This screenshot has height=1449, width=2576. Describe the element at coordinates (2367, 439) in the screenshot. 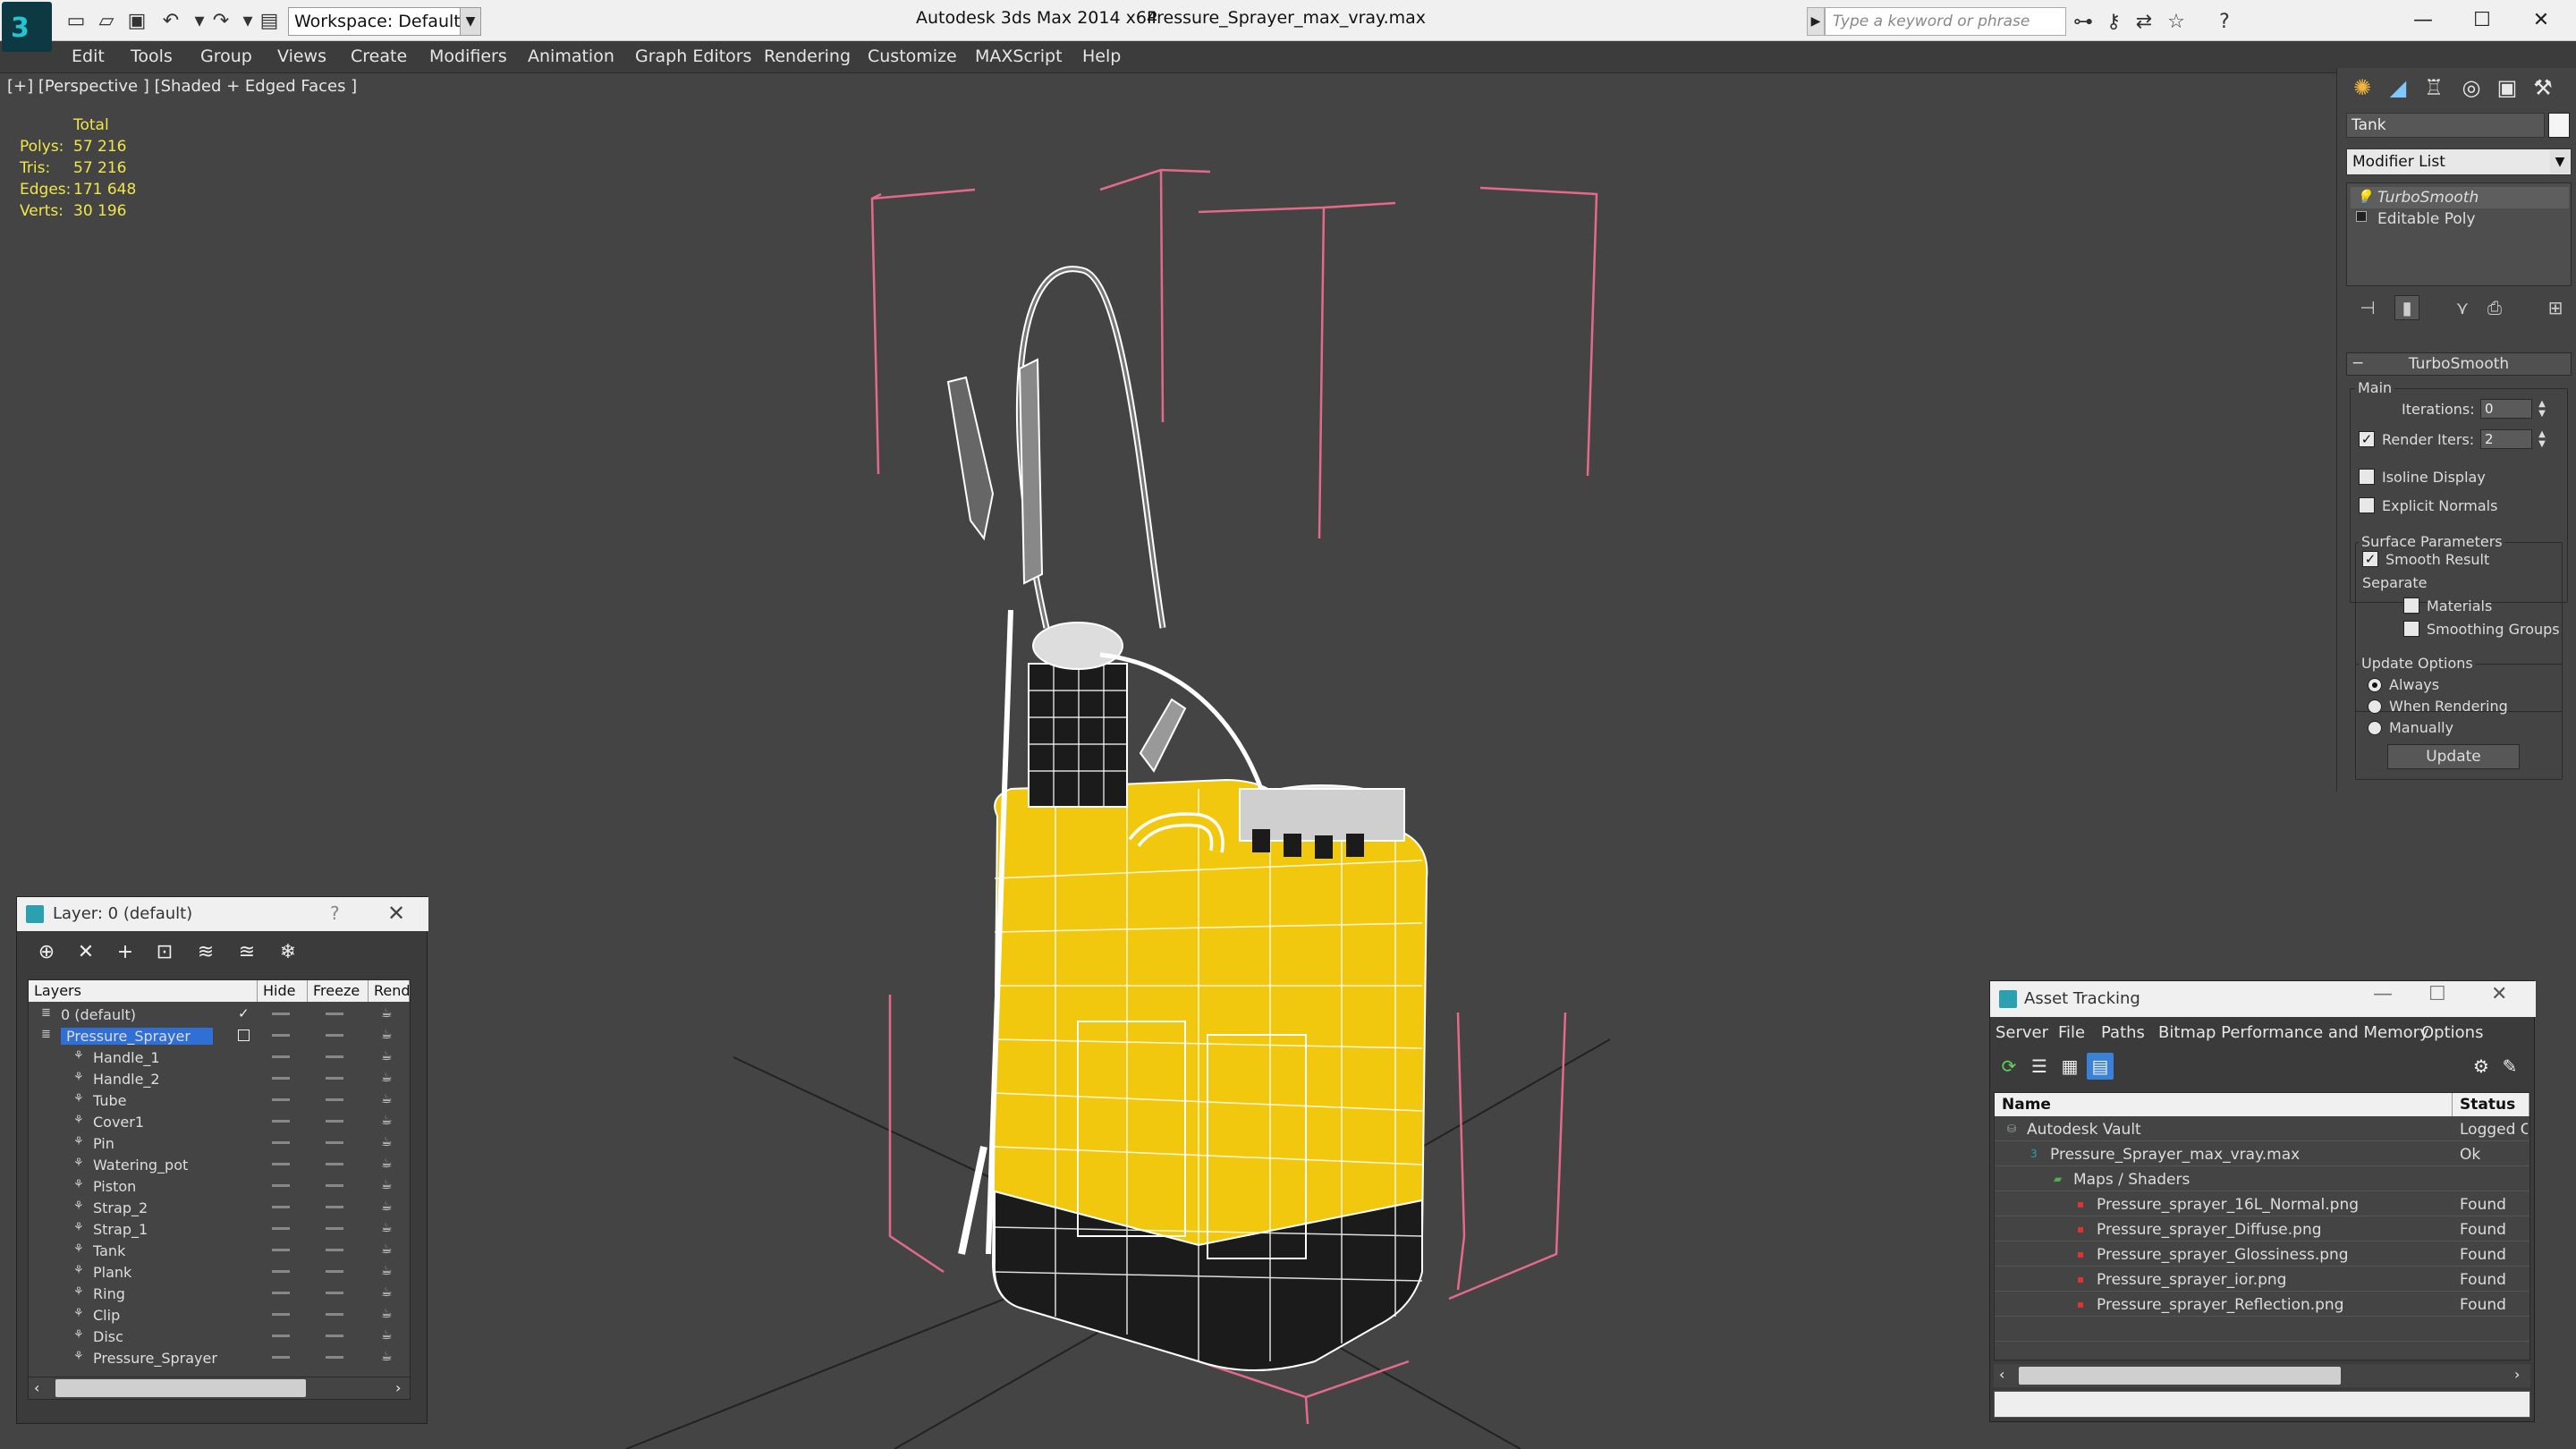

I see `render-iters-checkbox: ✓` at that location.